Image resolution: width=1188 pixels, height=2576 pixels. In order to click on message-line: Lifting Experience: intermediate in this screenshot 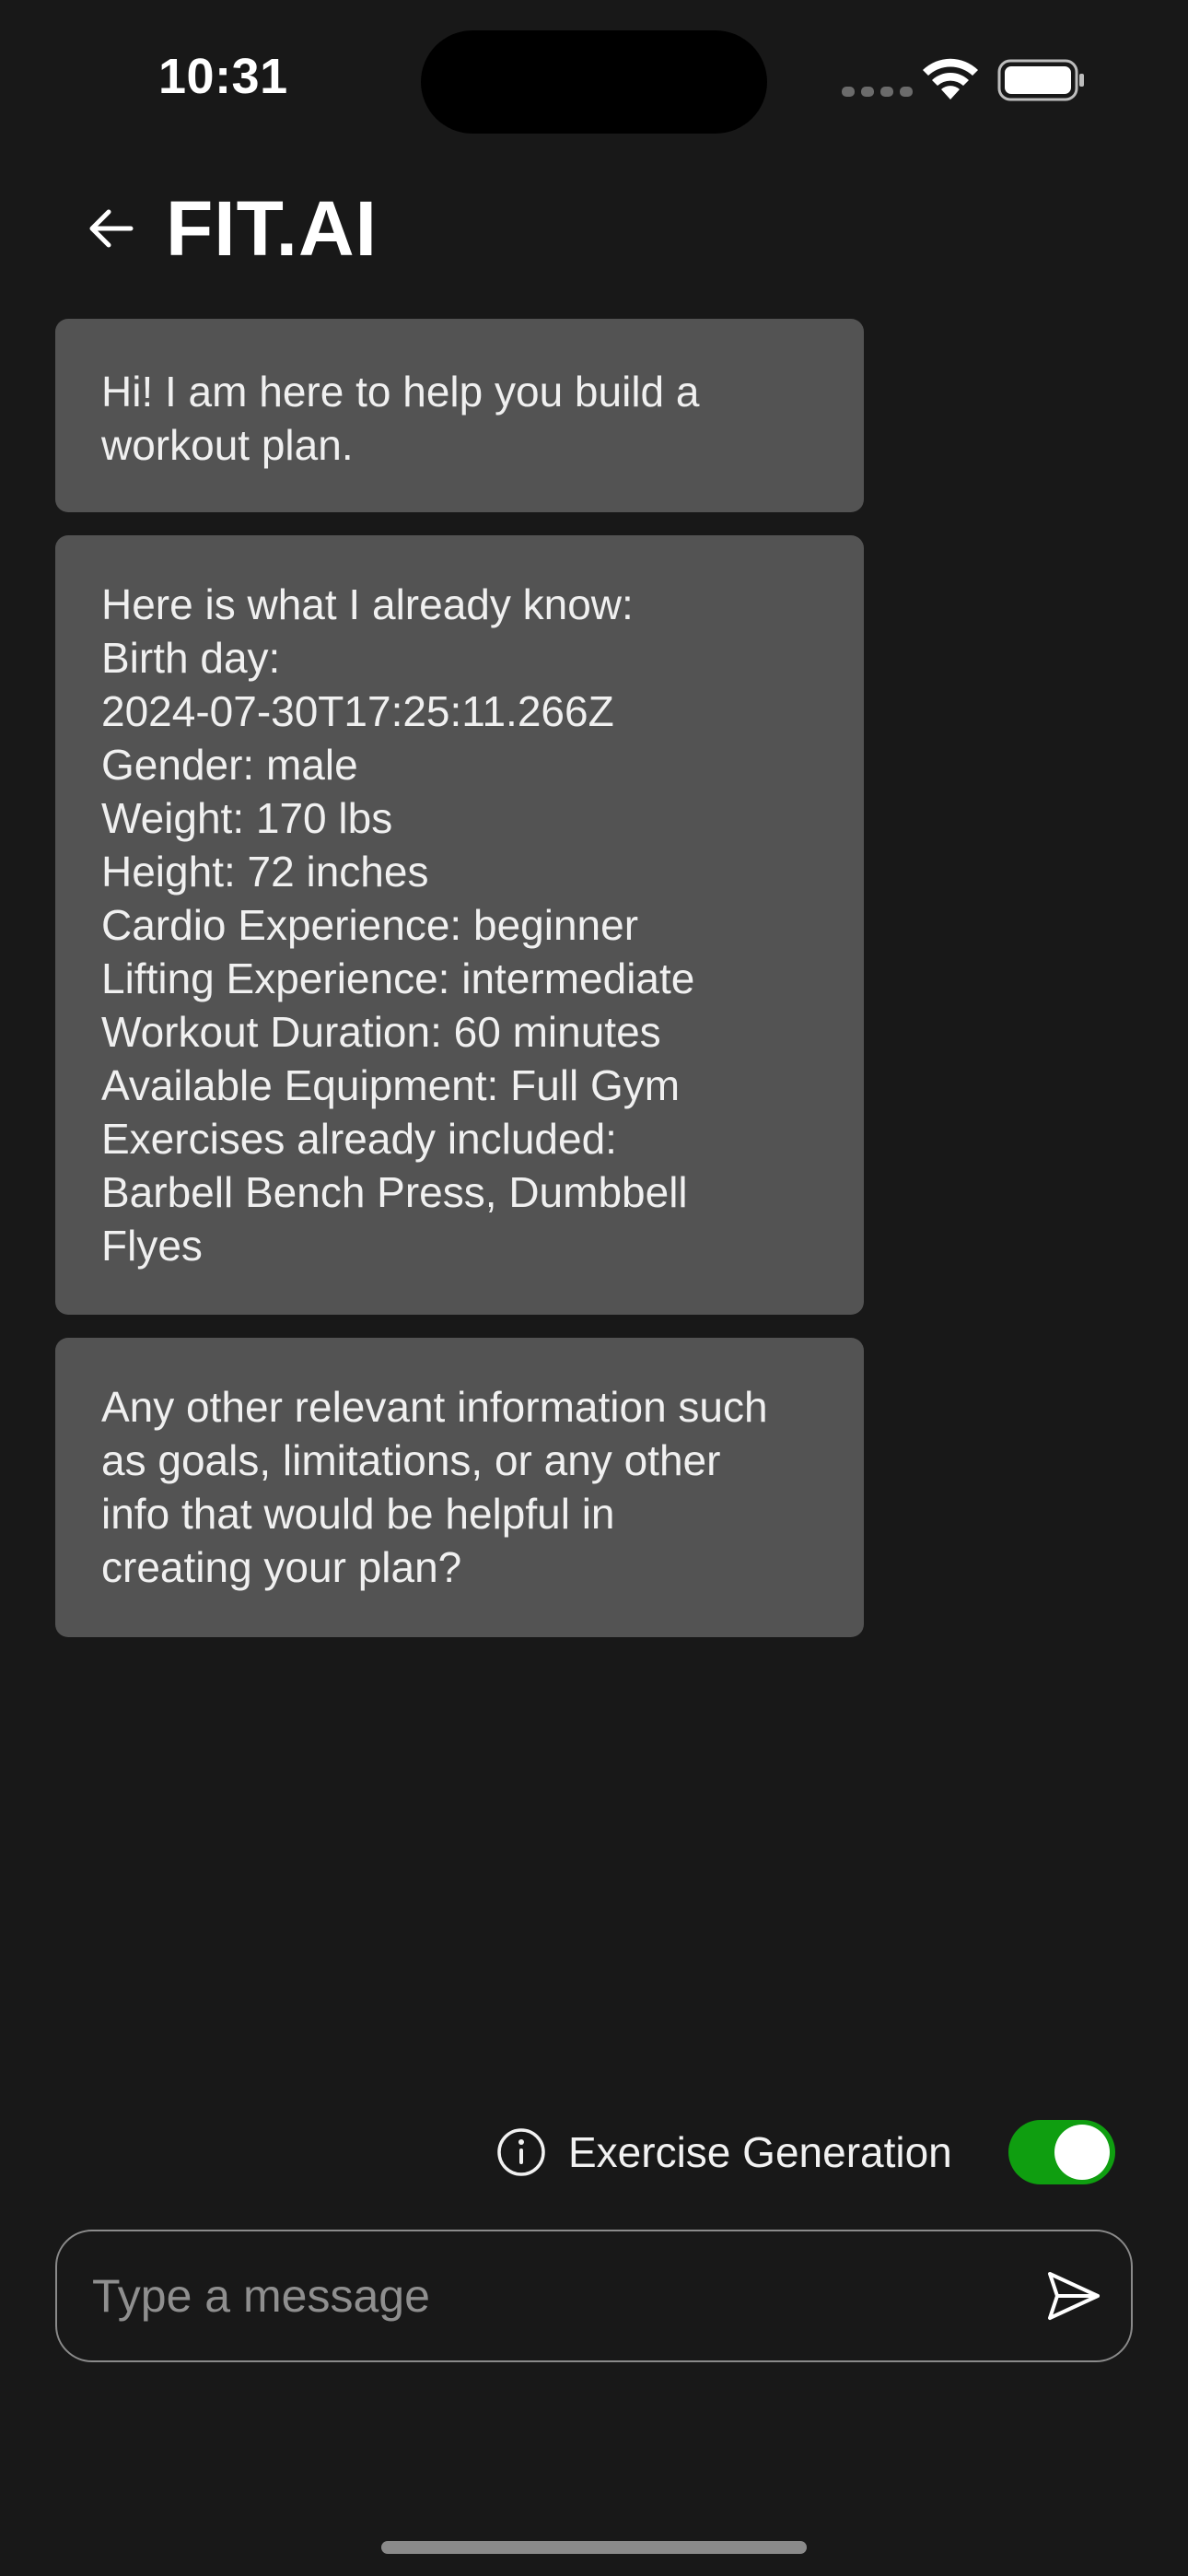, I will do `click(398, 978)`.